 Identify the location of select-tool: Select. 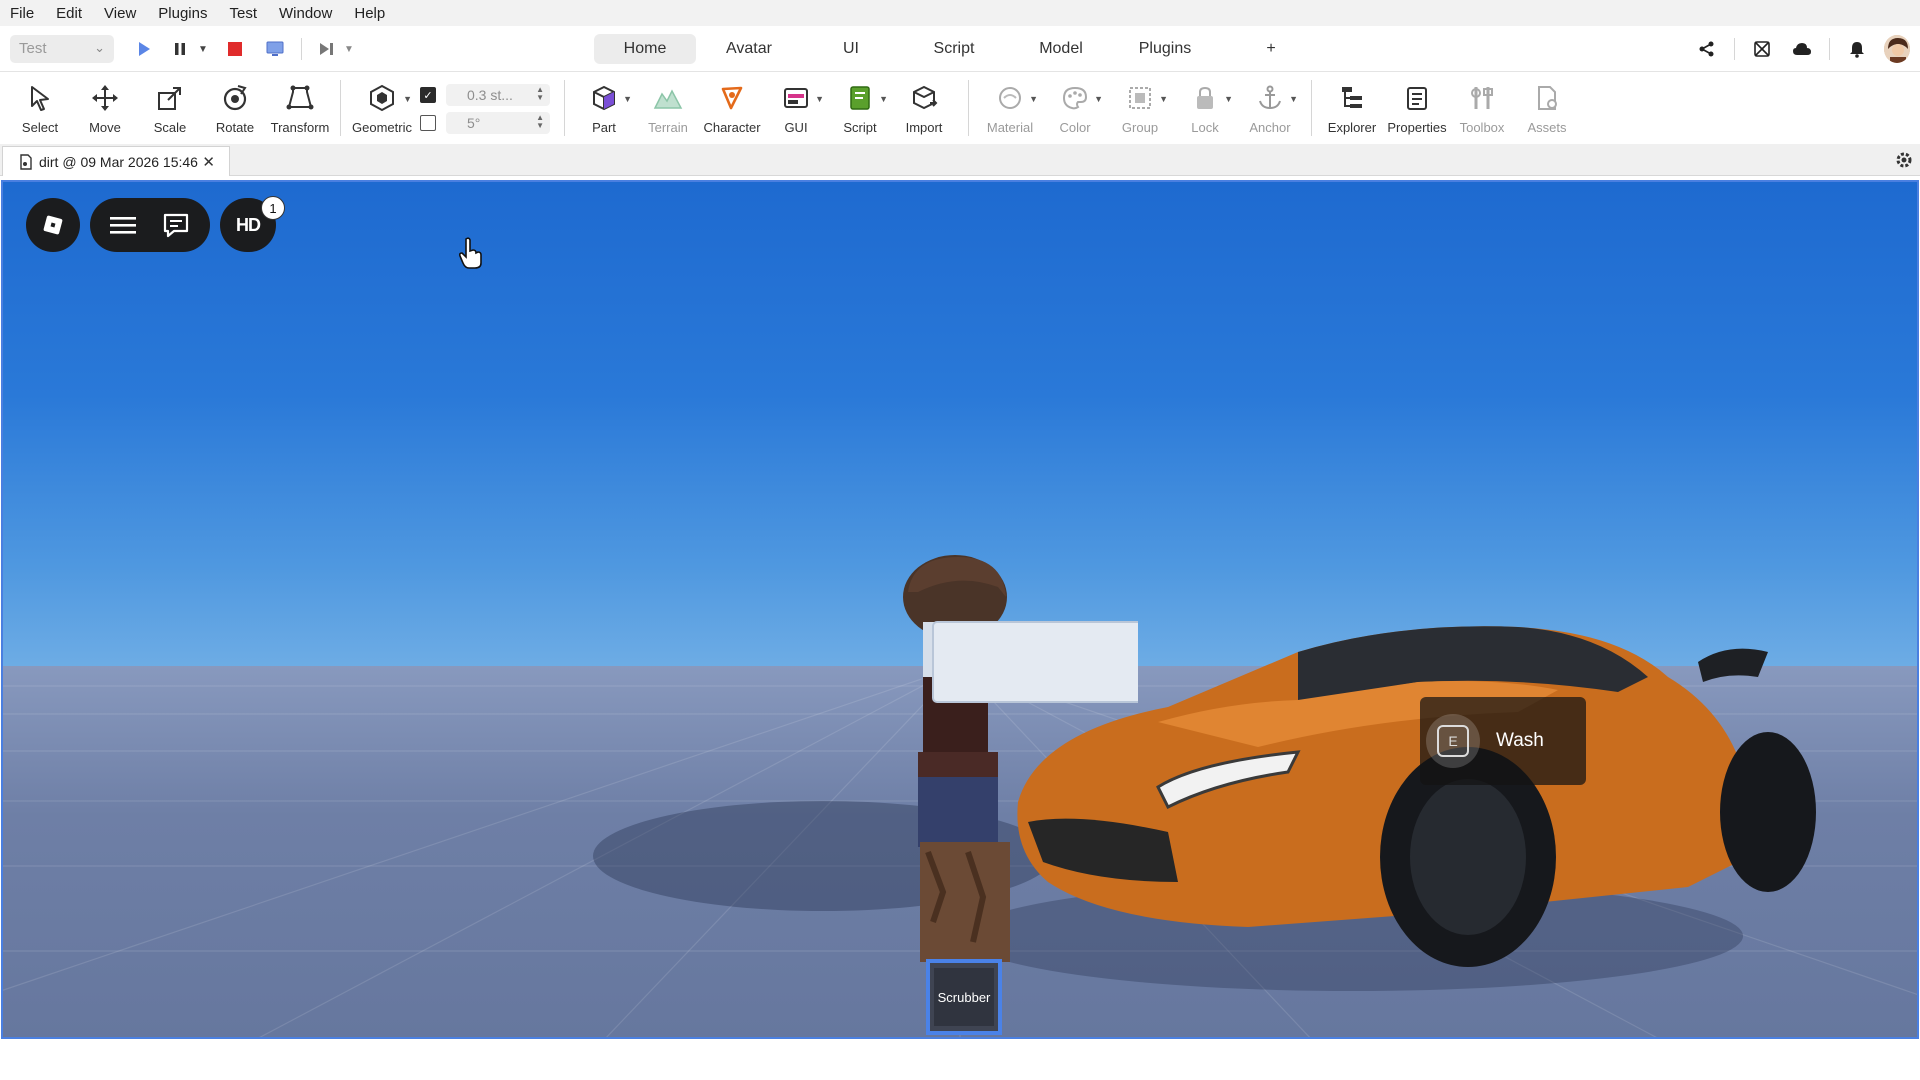
(40, 111).